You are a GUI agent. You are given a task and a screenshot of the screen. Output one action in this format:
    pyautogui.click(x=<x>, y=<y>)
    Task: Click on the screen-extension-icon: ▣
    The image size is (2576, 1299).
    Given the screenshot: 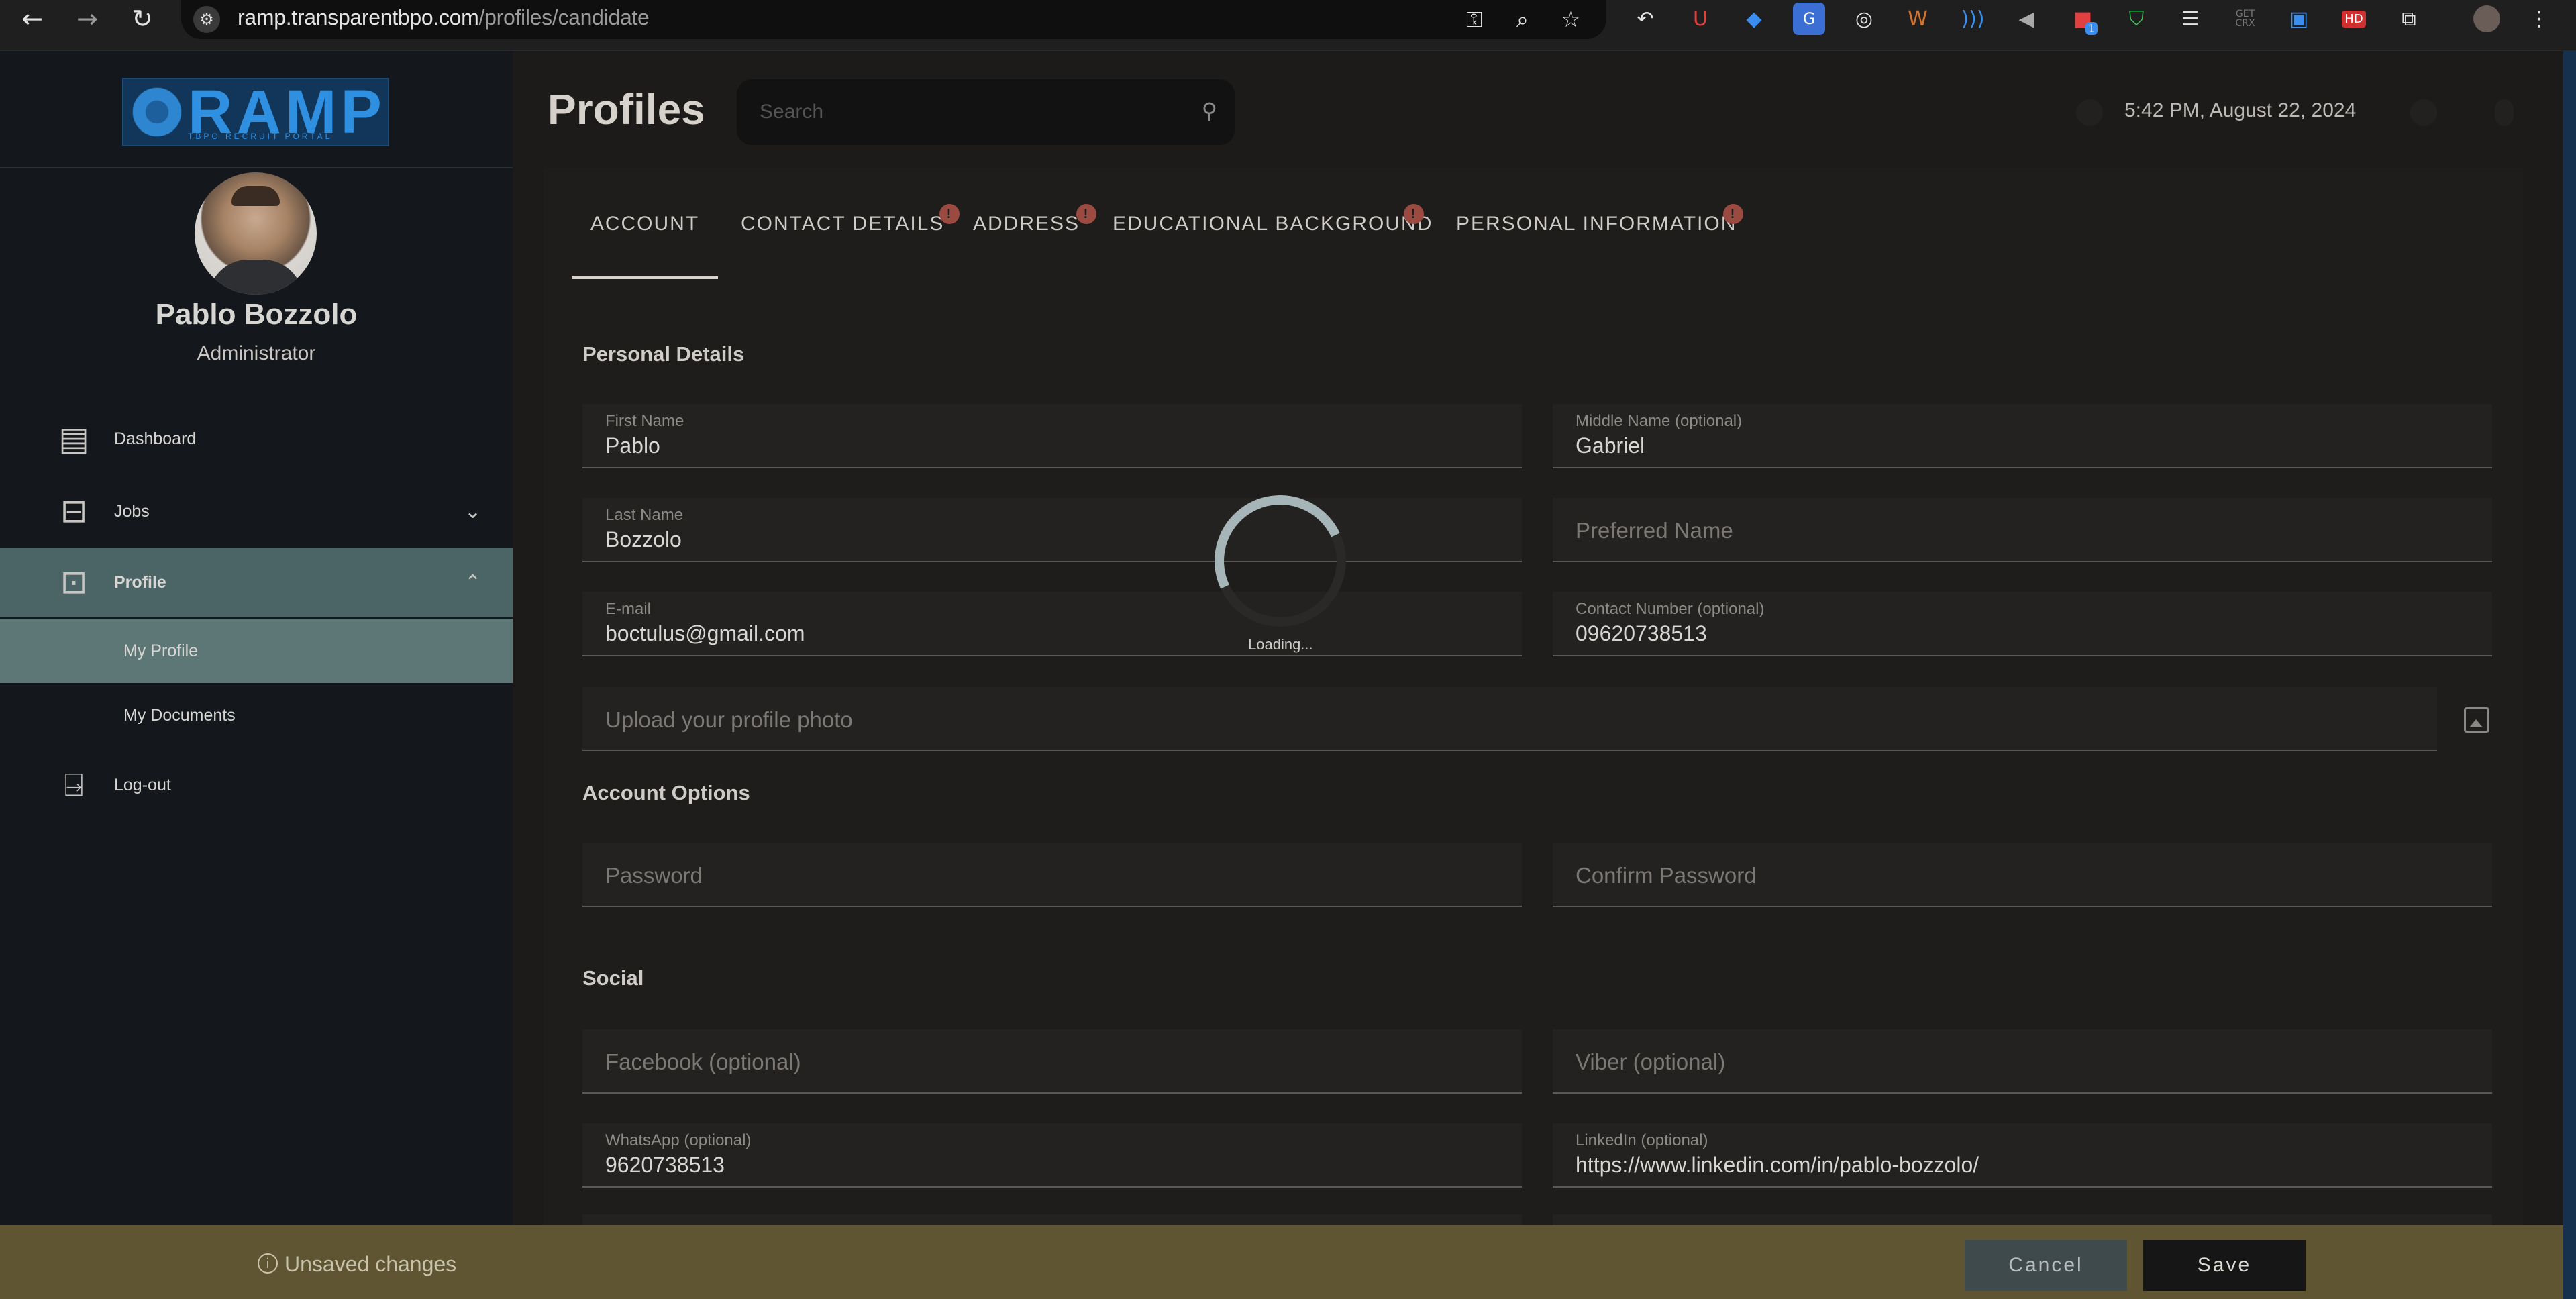 What is the action you would take?
    pyautogui.click(x=2299, y=19)
    